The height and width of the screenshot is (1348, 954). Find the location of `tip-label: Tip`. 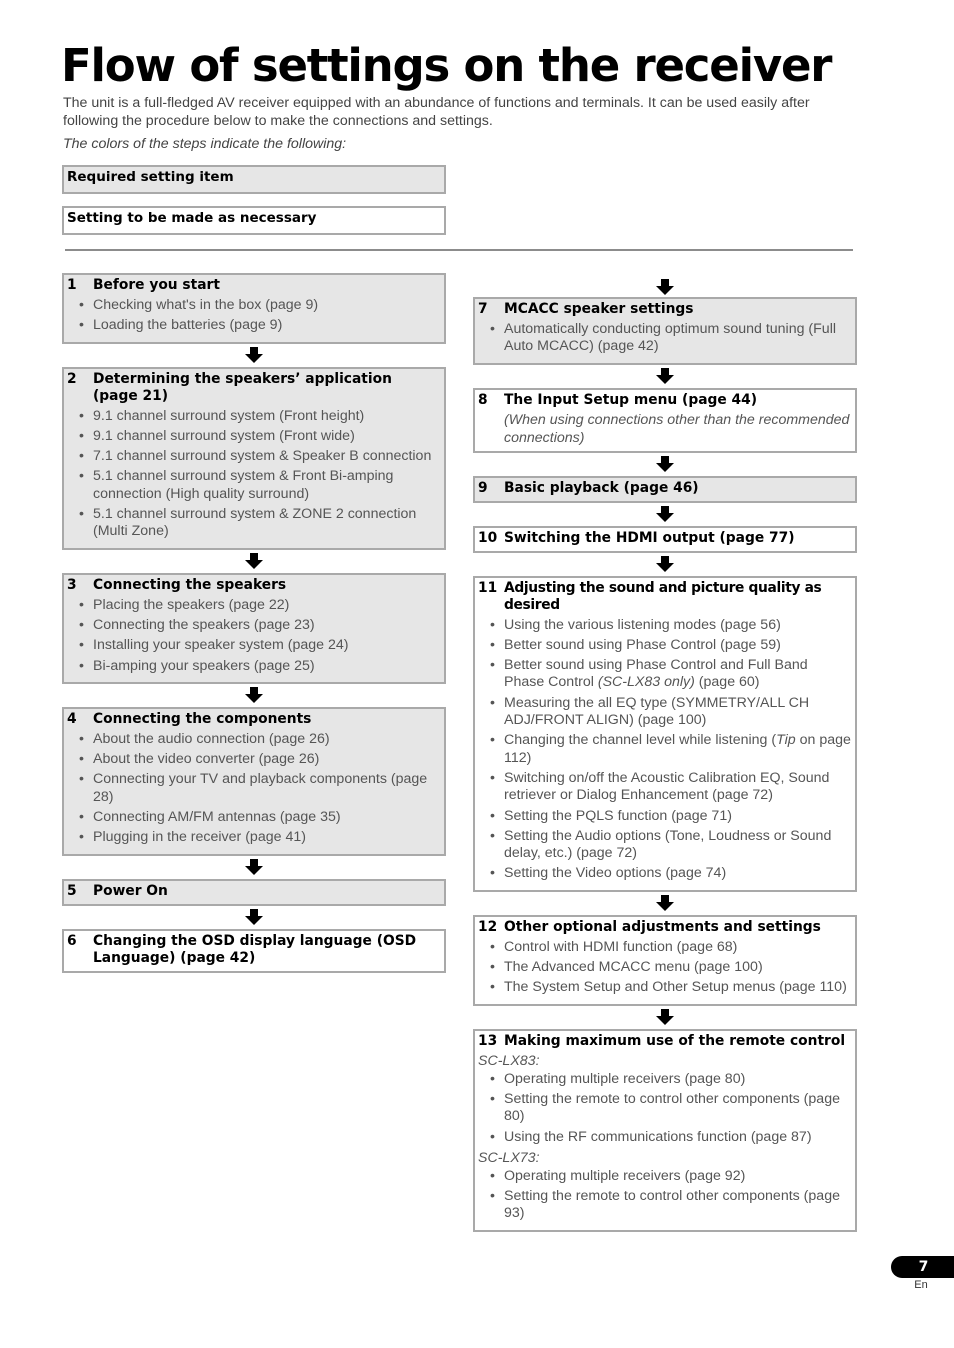

tip-label: Tip is located at coordinates (786, 740).